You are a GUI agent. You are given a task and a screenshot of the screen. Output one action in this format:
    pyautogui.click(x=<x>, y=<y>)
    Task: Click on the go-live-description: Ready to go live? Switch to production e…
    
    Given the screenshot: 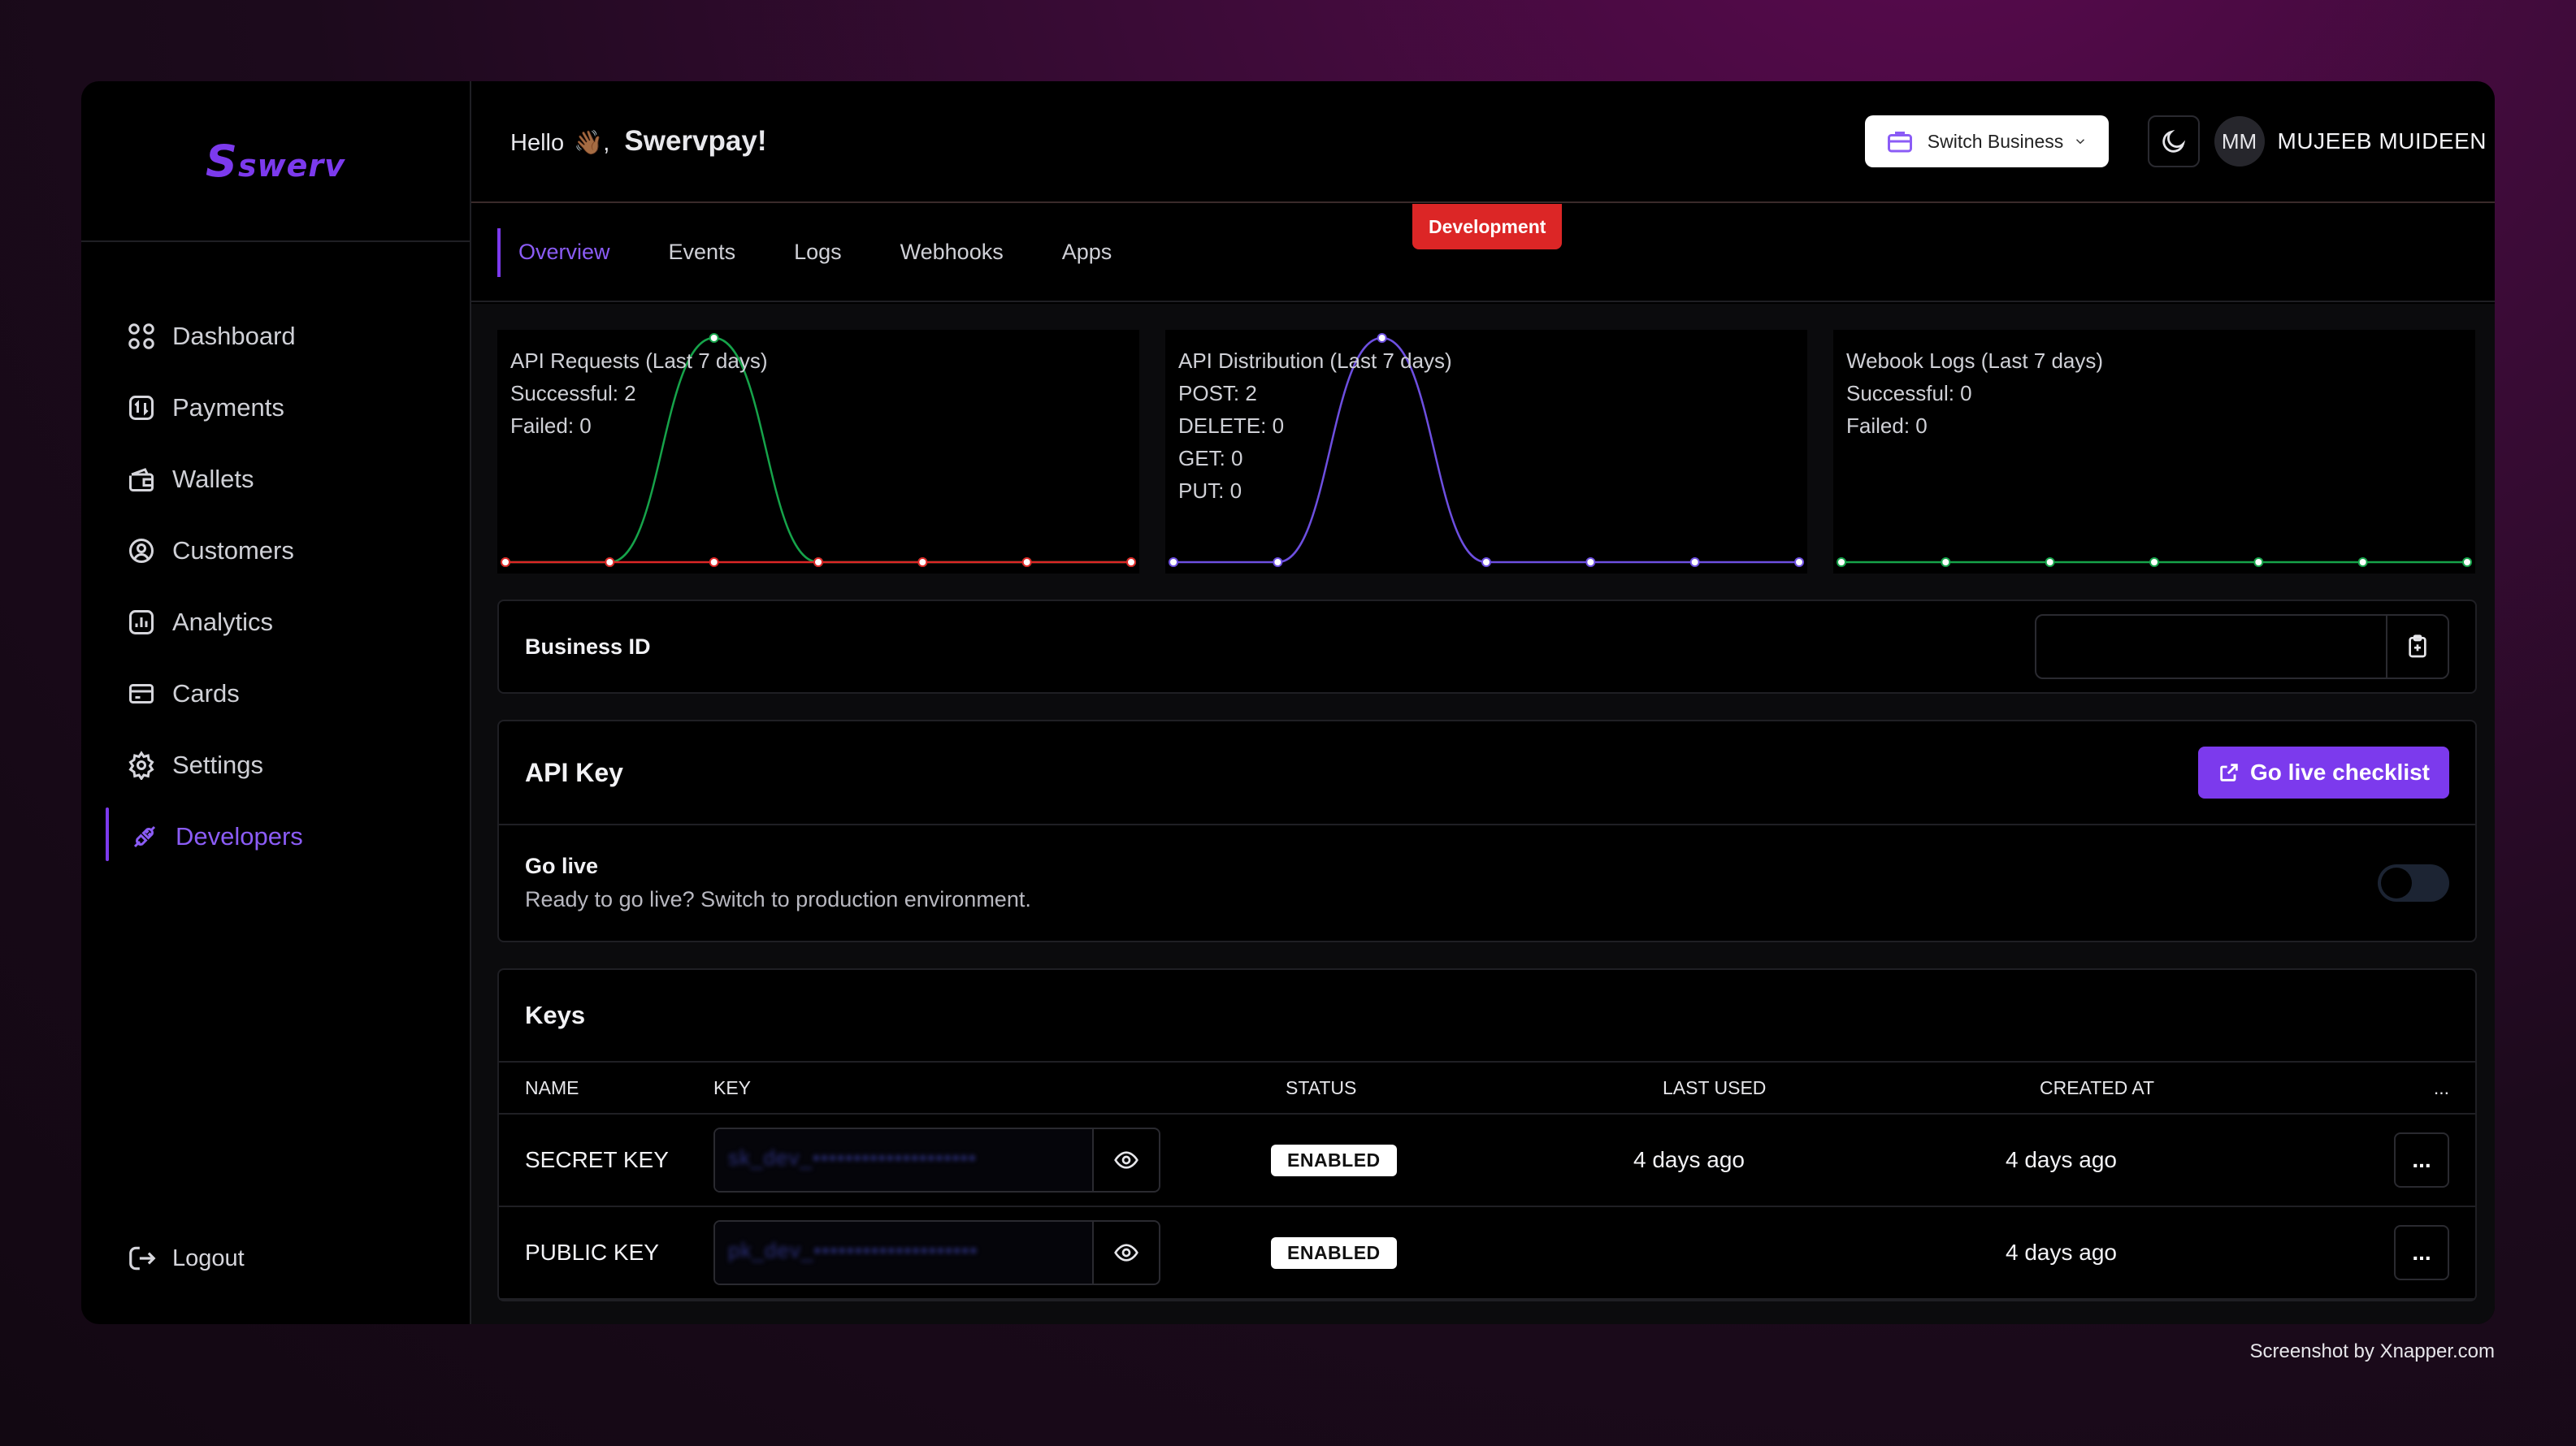 What is the action you would take?
    pyautogui.click(x=778, y=899)
    